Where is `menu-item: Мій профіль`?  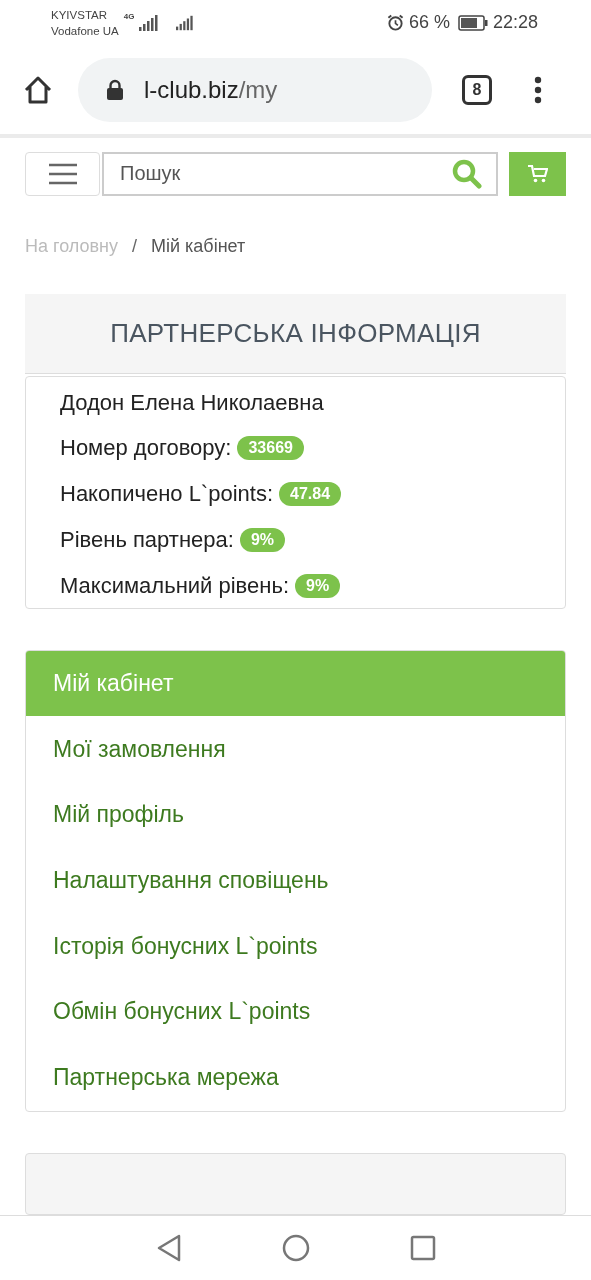 menu-item: Мій профіль is located at coordinates (295, 815).